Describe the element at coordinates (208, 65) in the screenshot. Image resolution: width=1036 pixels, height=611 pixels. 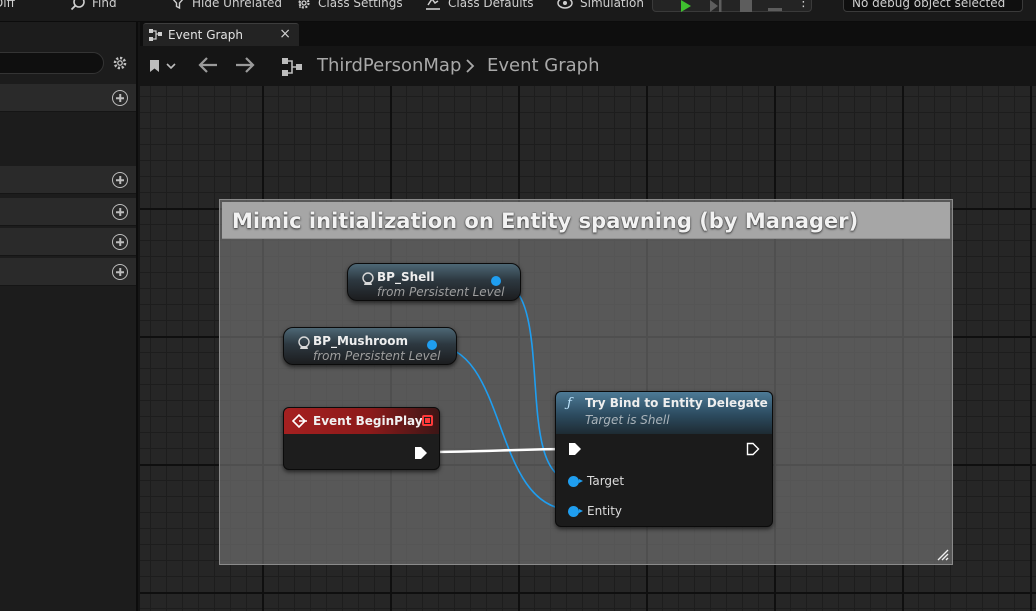
I see `back-arrow-icon` at that location.